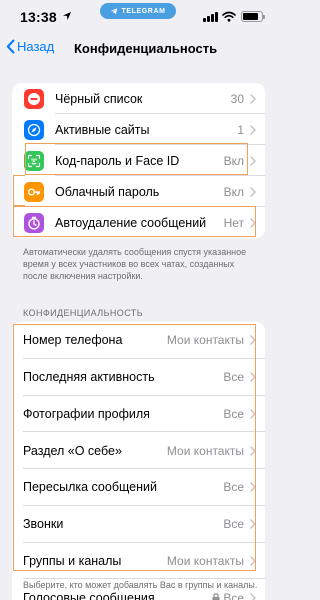 The image size is (320, 600). I want to click on row-label: Чёрный список, so click(99, 98).